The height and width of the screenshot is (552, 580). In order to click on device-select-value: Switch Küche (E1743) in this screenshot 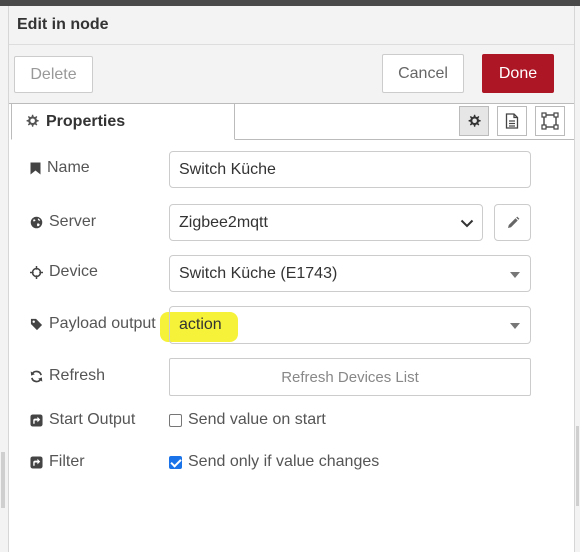, I will do `click(258, 273)`.